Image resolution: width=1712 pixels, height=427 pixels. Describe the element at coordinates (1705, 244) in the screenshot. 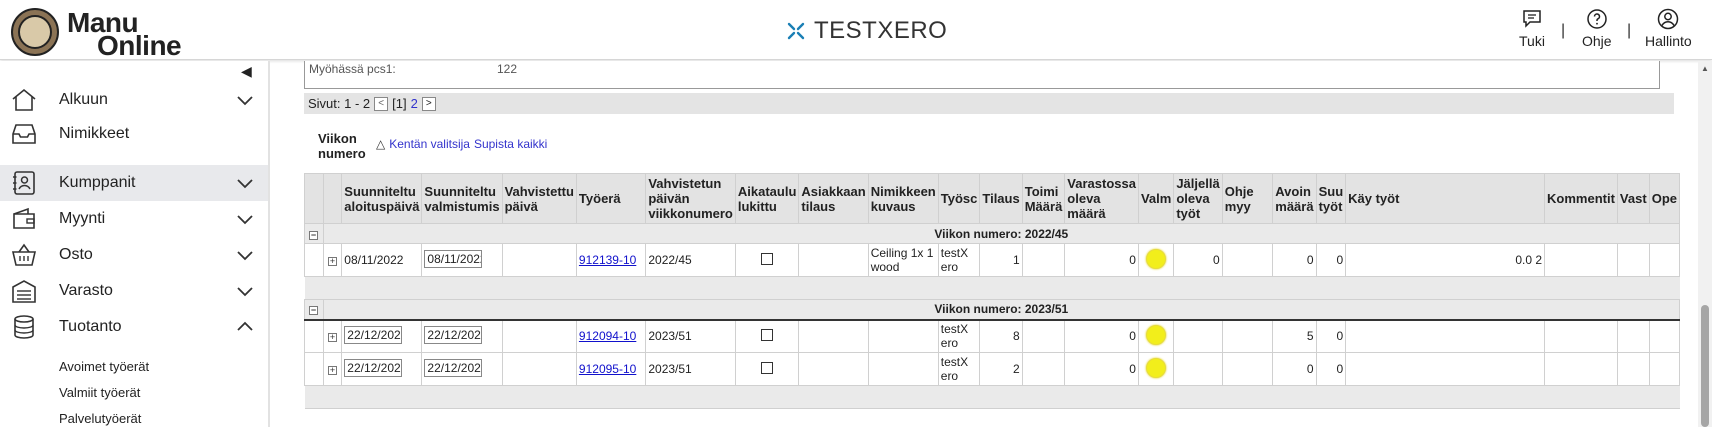

I see `vertical-scrollbar: ▲` at that location.